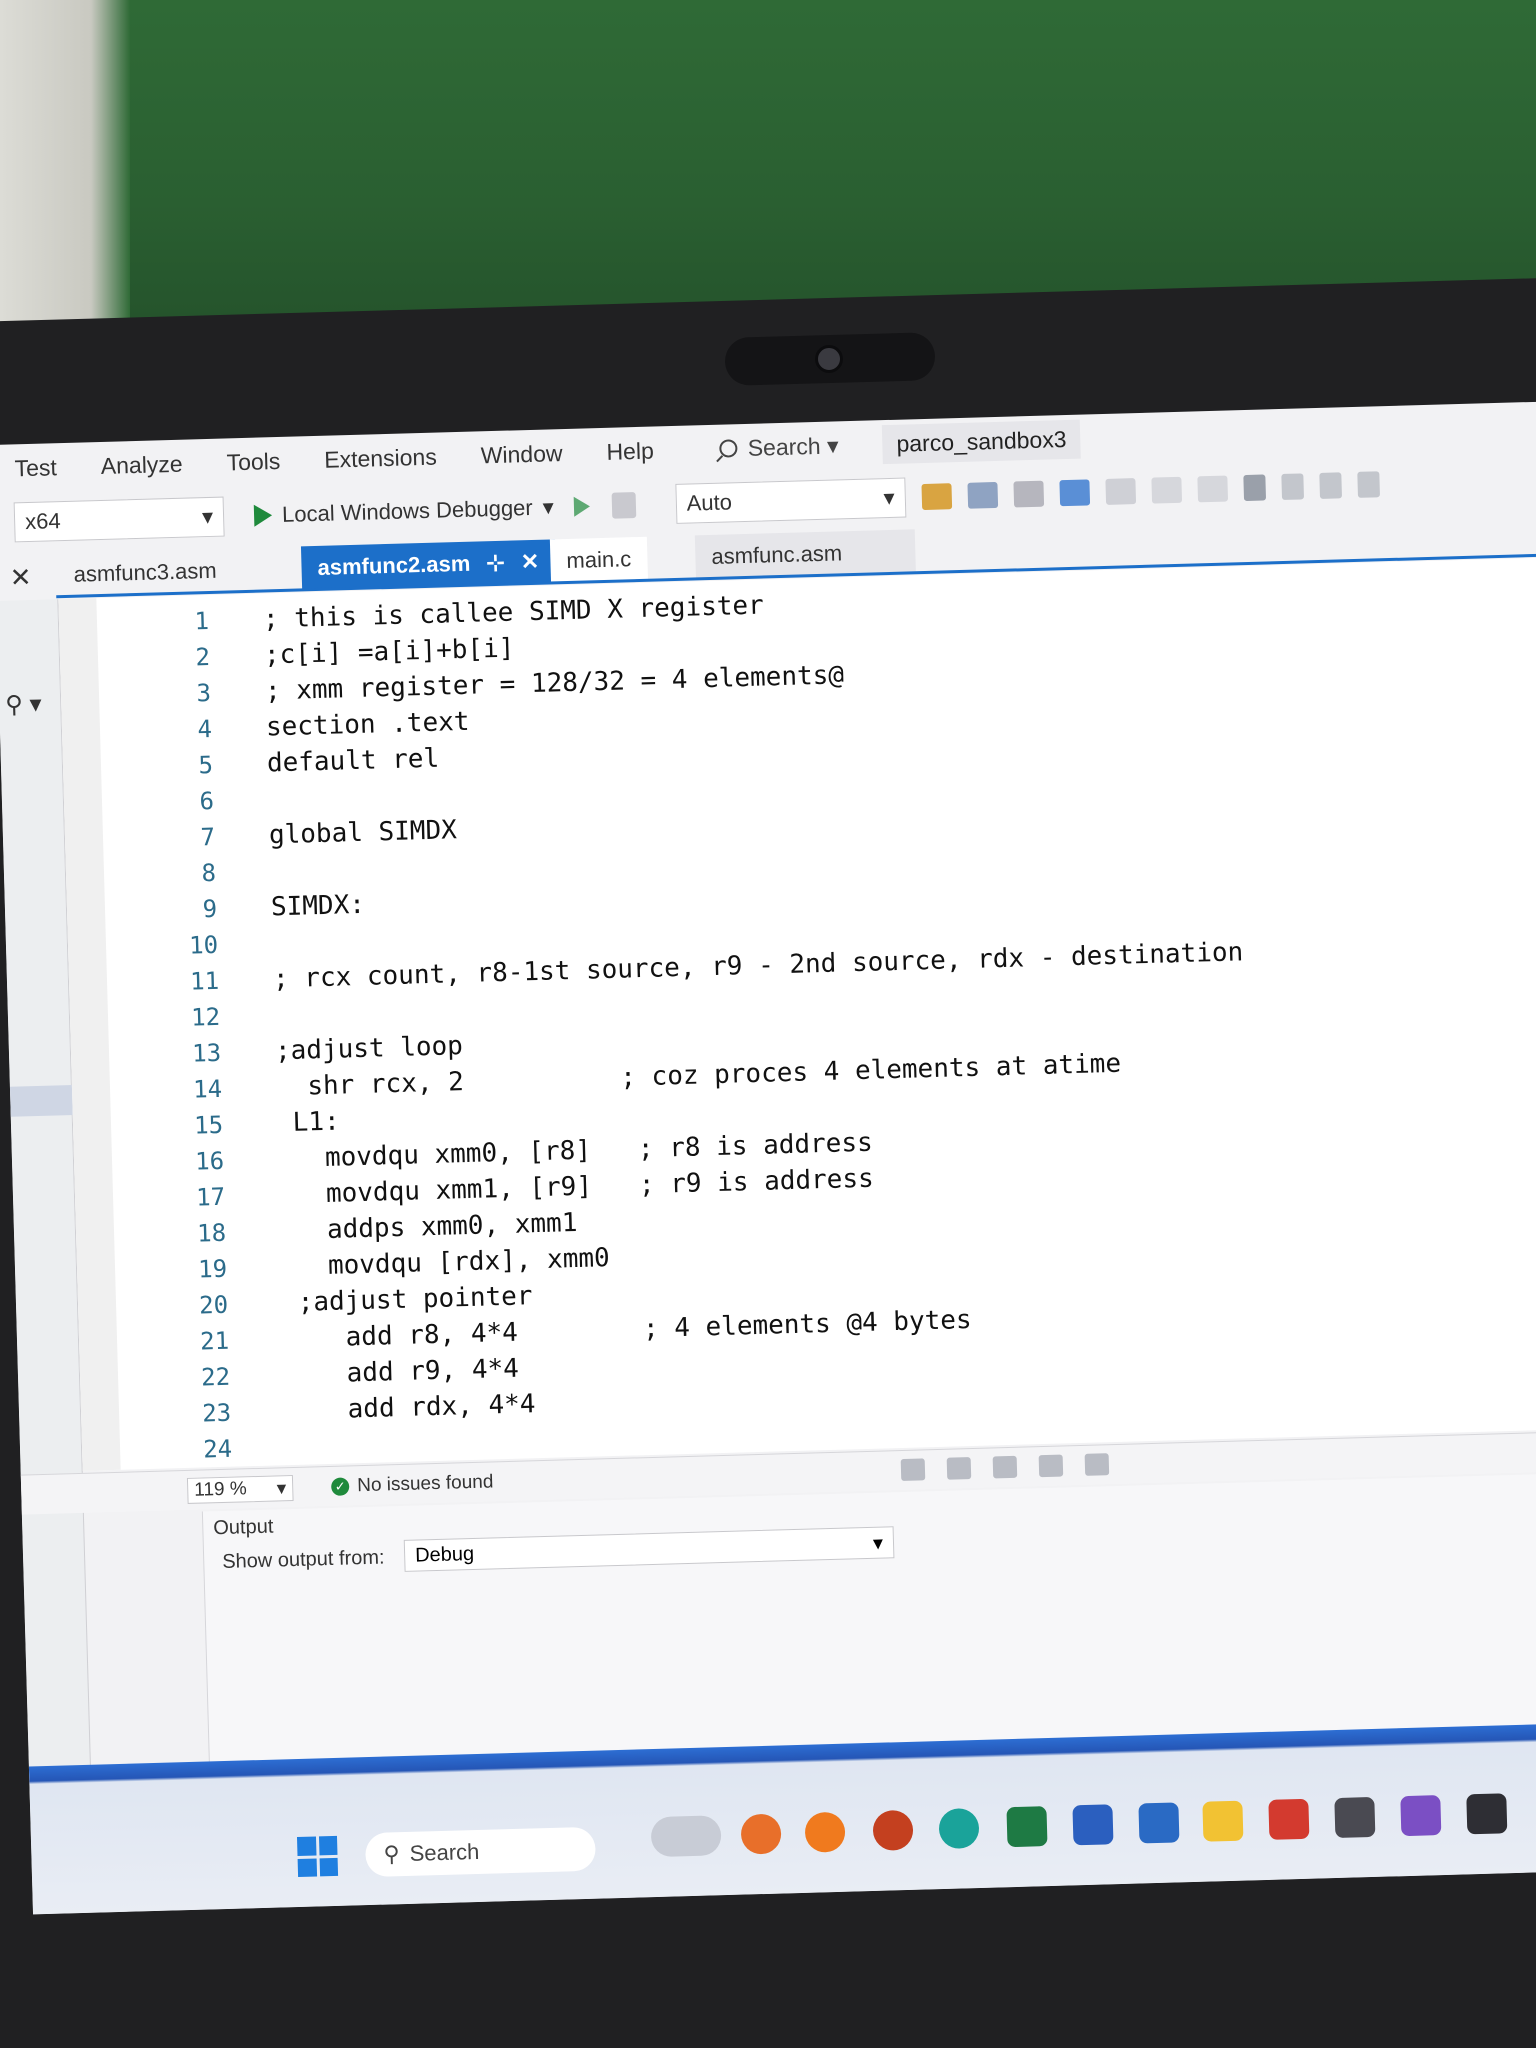  What do you see at coordinates (913, 1470) in the screenshot?
I see `find-icon` at bounding box center [913, 1470].